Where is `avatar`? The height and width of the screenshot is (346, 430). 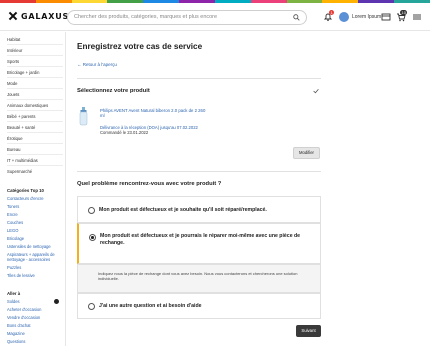
avatar is located at coordinates (344, 17).